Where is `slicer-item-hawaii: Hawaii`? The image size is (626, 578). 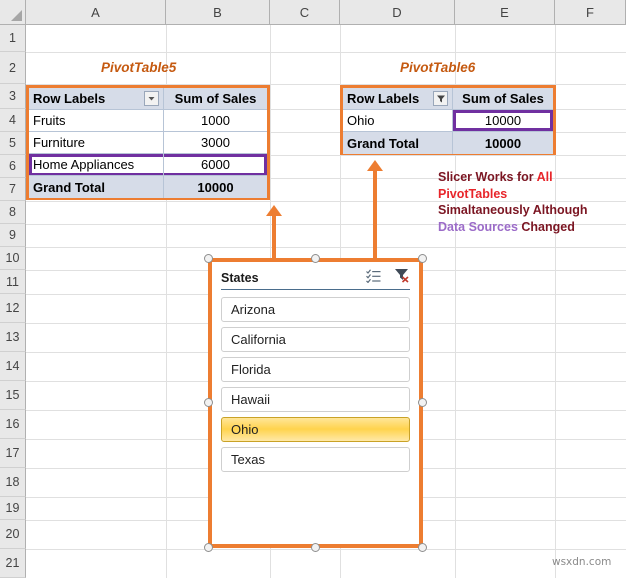
slicer-item-hawaii: Hawaii is located at coordinates (315, 399).